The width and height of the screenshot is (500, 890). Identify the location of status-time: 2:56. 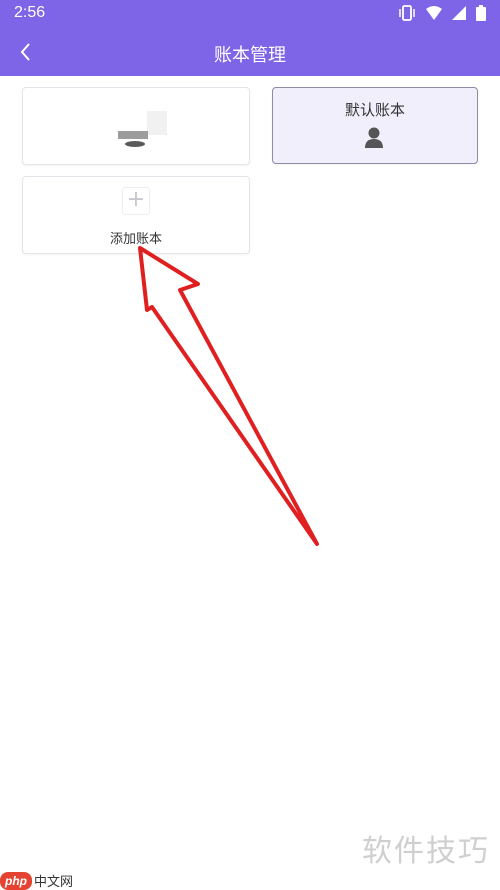
(30, 12).